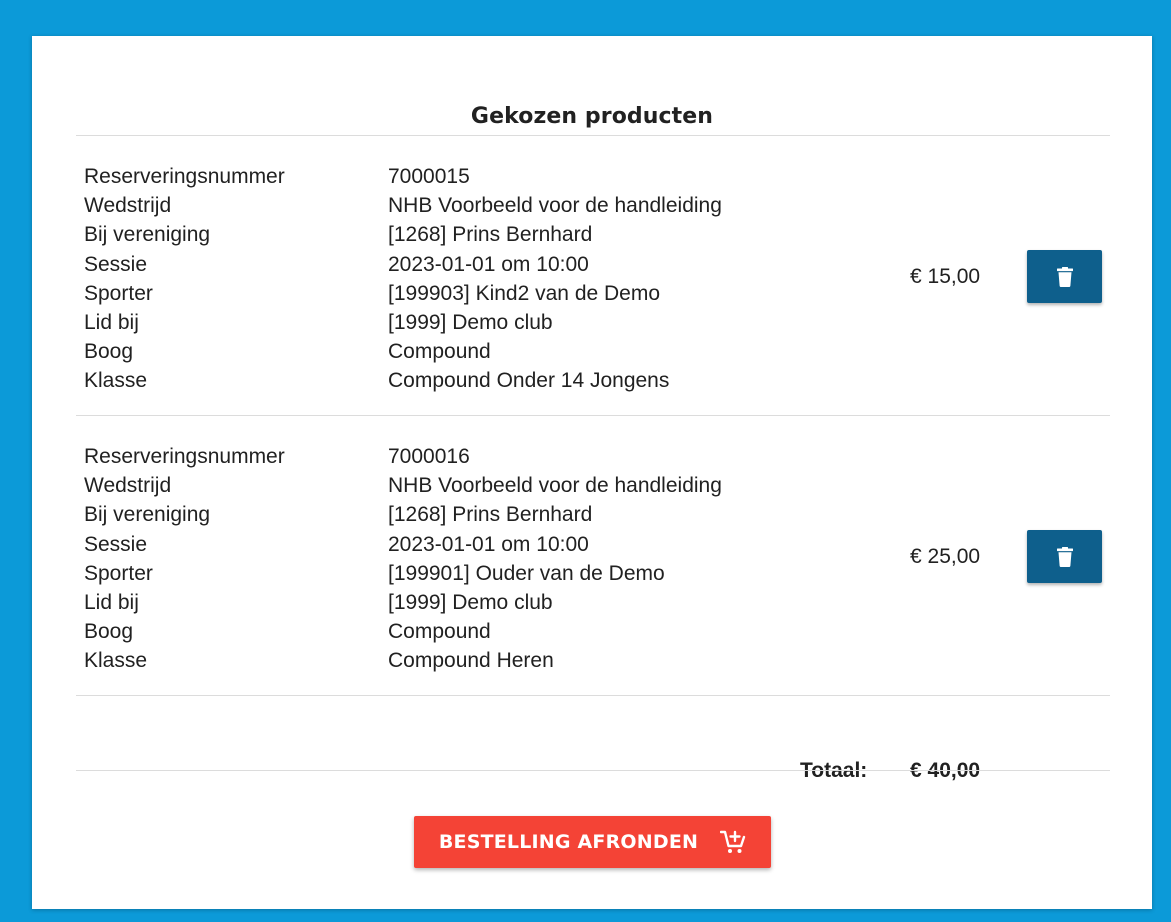 This screenshot has width=1171, height=922. I want to click on value-reserveringsnummer: 7000016, so click(429, 456).